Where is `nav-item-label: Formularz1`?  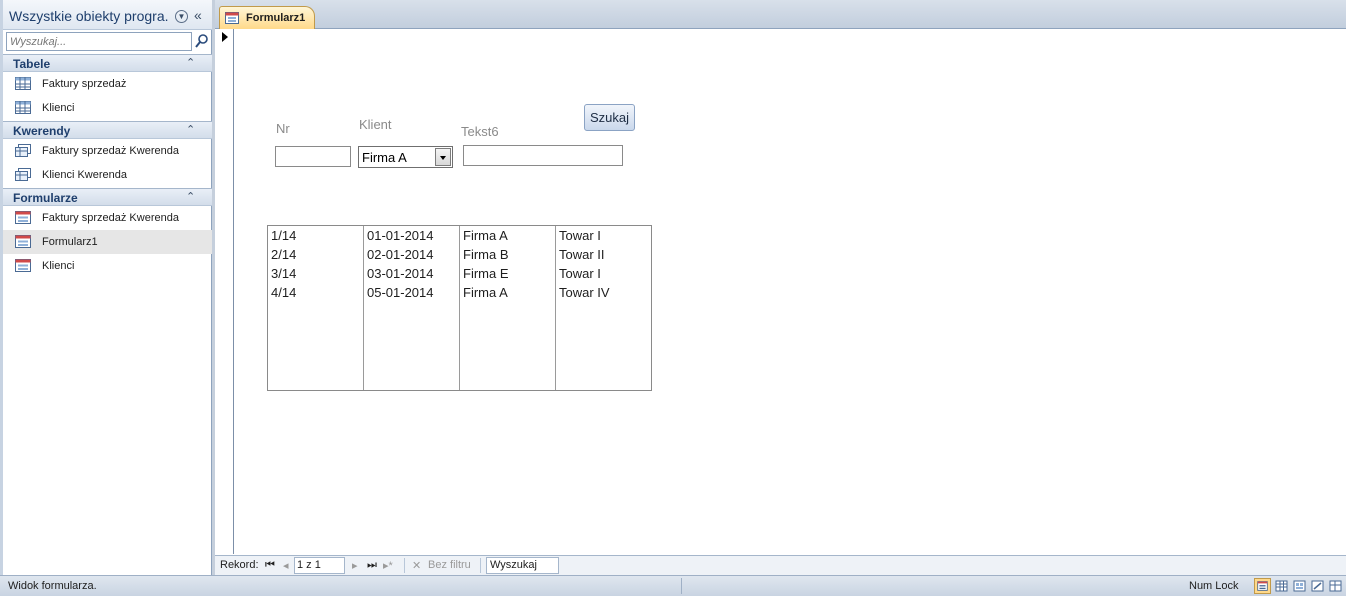
nav-item-label: Formularz1 is located at coordinates (70, 242).